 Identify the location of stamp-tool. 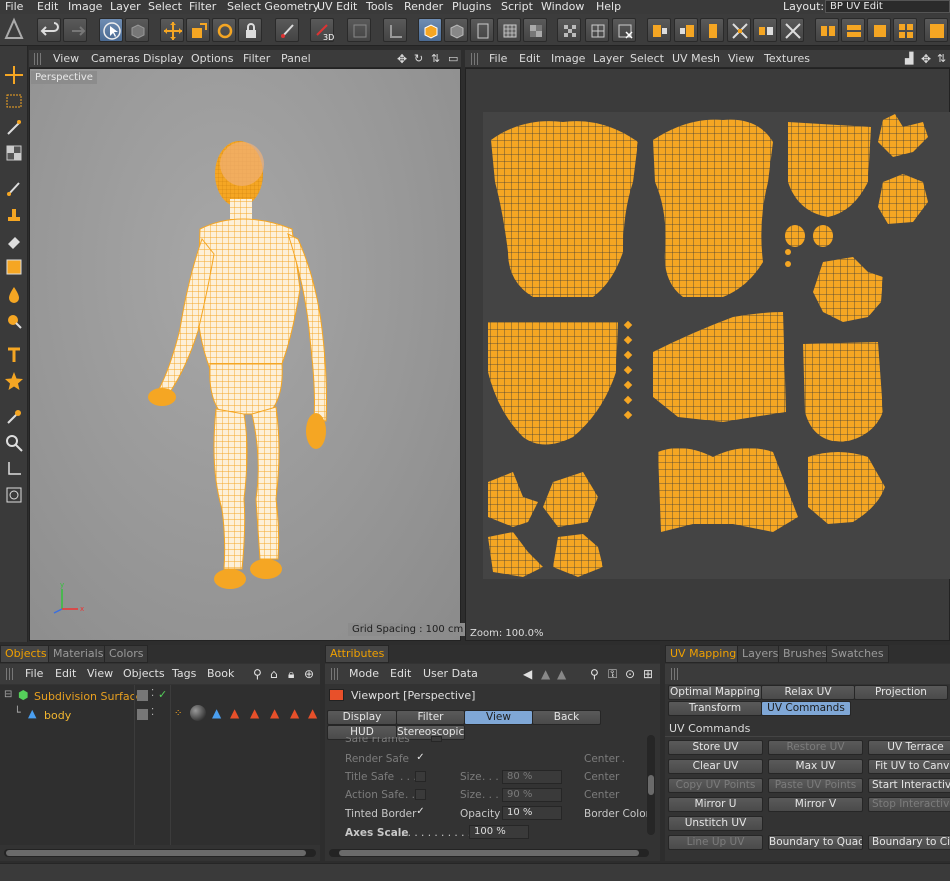
(14, 215).